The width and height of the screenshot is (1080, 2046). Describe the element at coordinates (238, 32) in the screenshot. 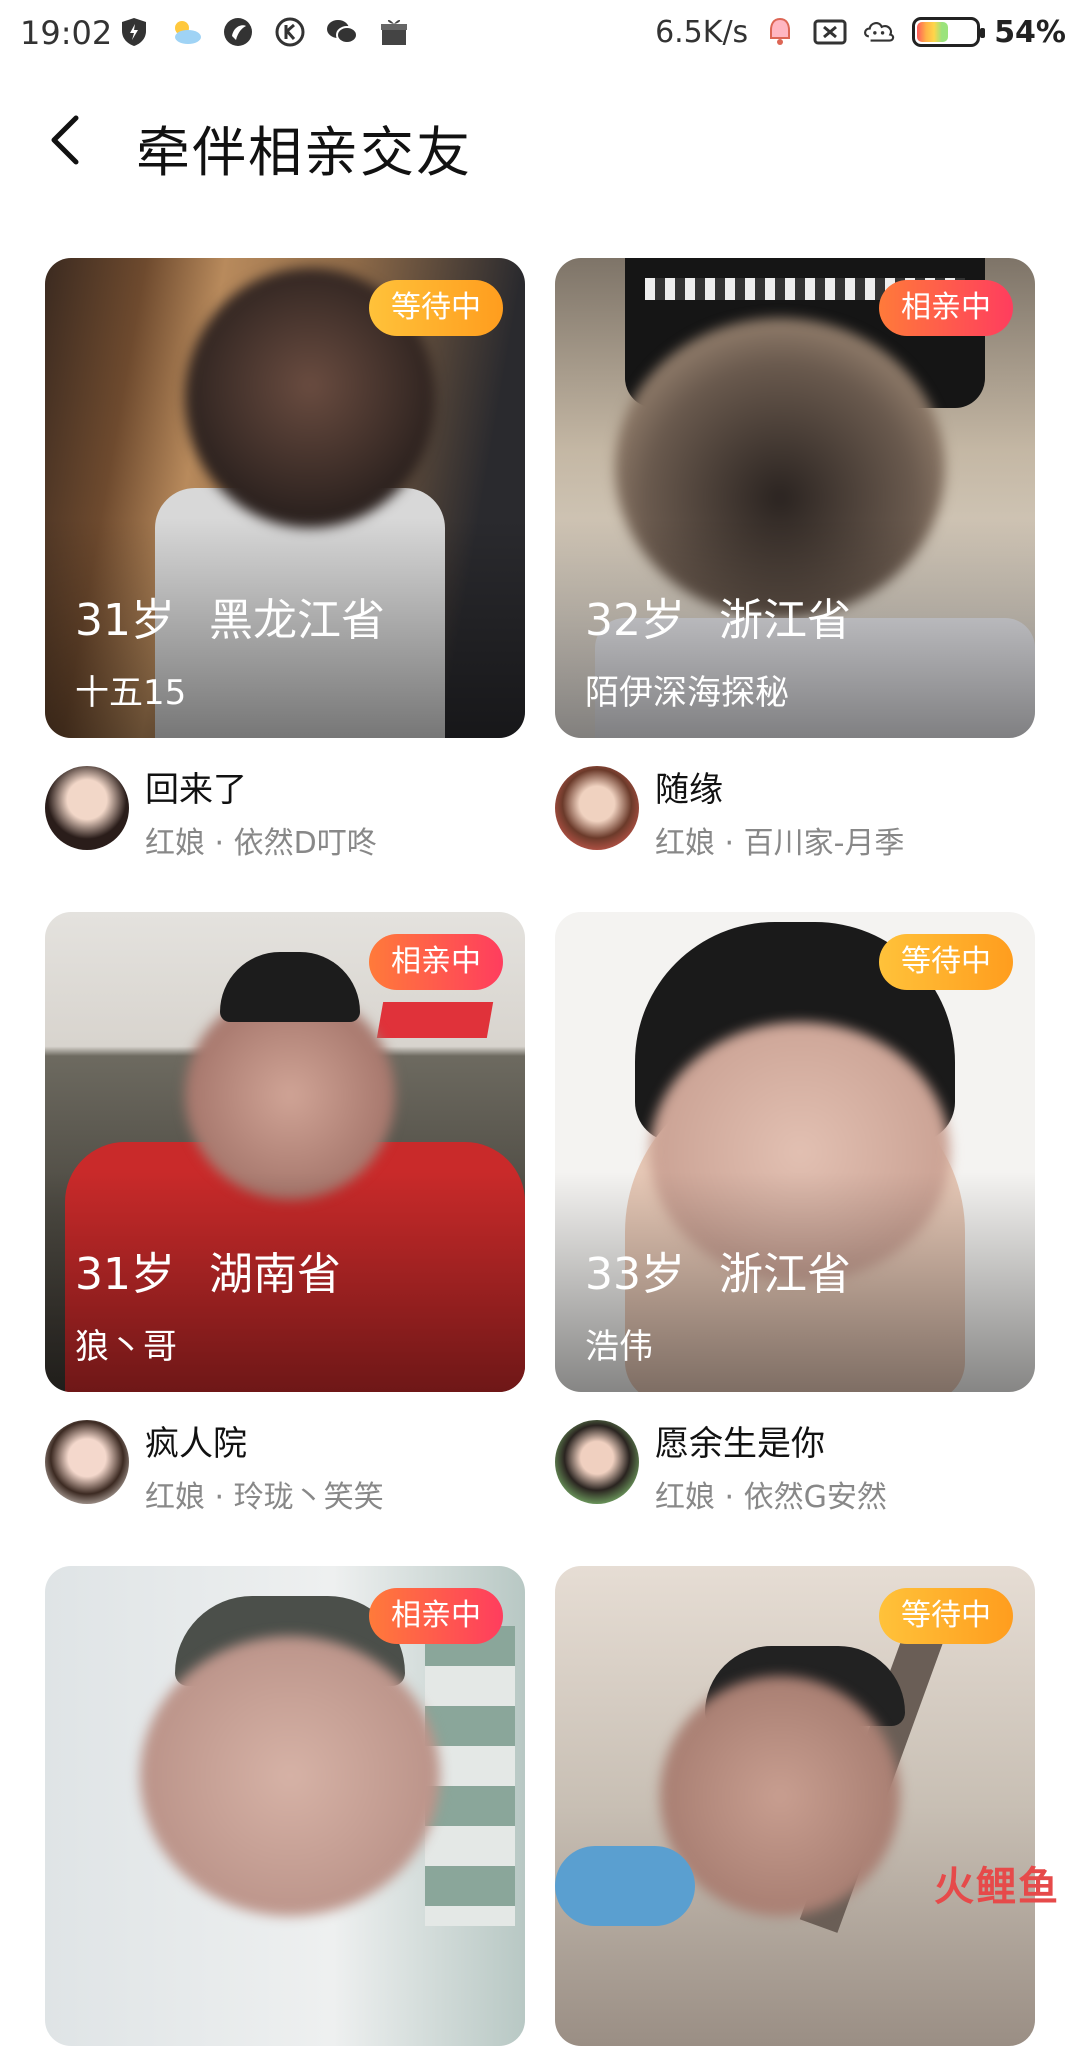

I see `app-icon` at that location.